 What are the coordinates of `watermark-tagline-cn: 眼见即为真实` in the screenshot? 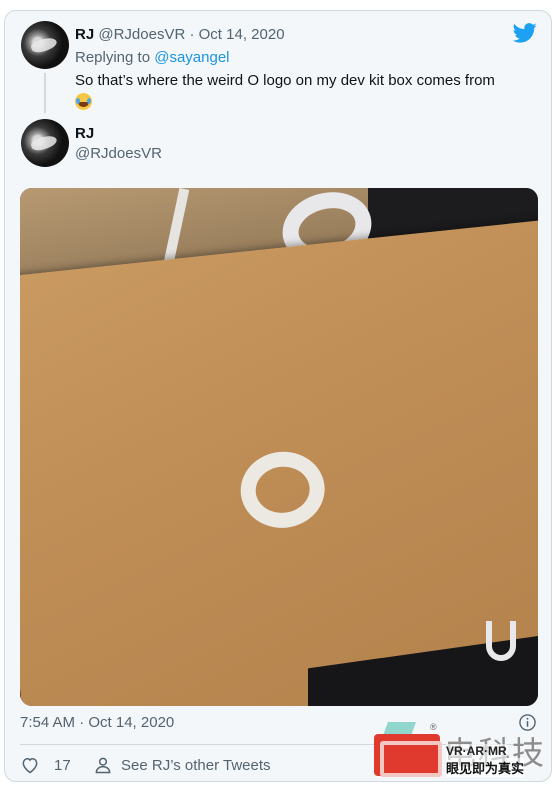 It's located at (485, 767).